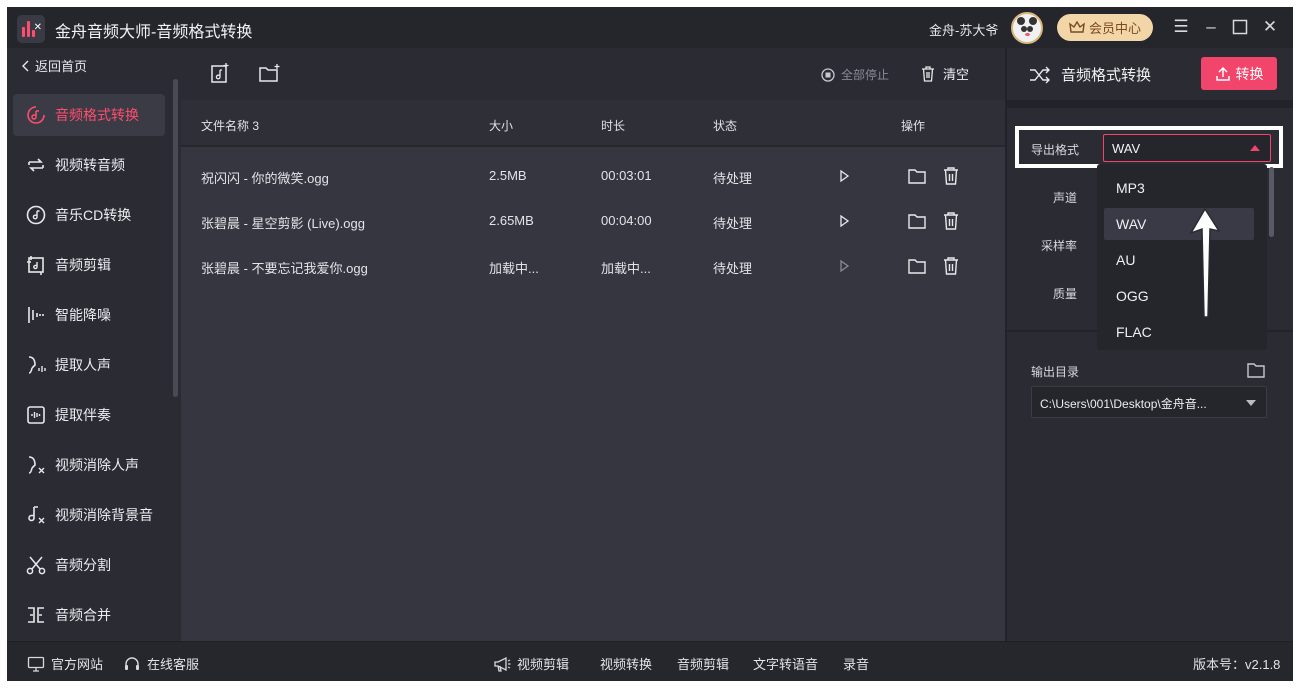 The image size is (1300, 688). What do you see at coordinates (593, 266) in the screenshot?
I see `table-row: 张碧晨 - 不要忘记我爱你.ogg 加载中... 加载中... 待处理` at bounding box center [593, 266].